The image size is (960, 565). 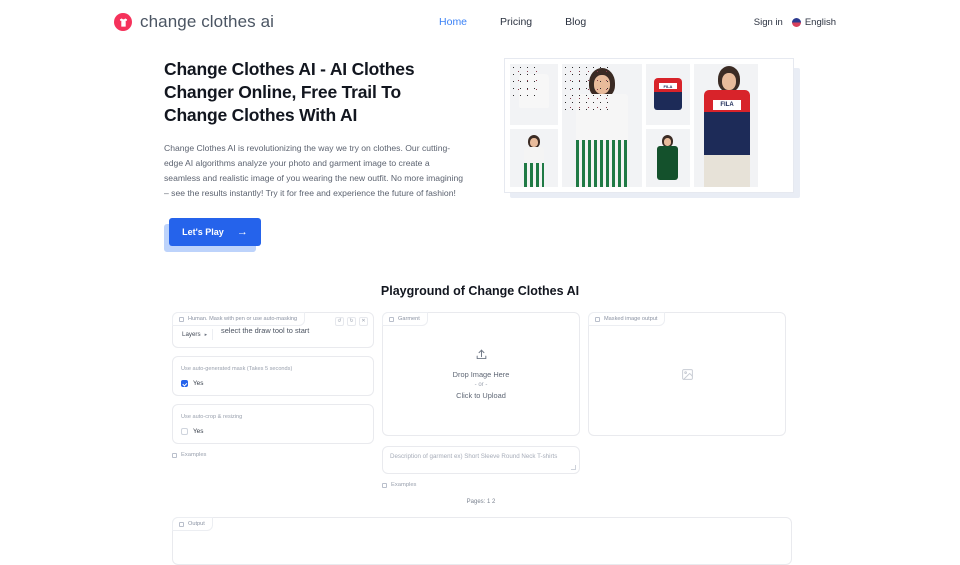 I want to click on cta-wrapper: Let's Play →, so click(x=212, y=235).